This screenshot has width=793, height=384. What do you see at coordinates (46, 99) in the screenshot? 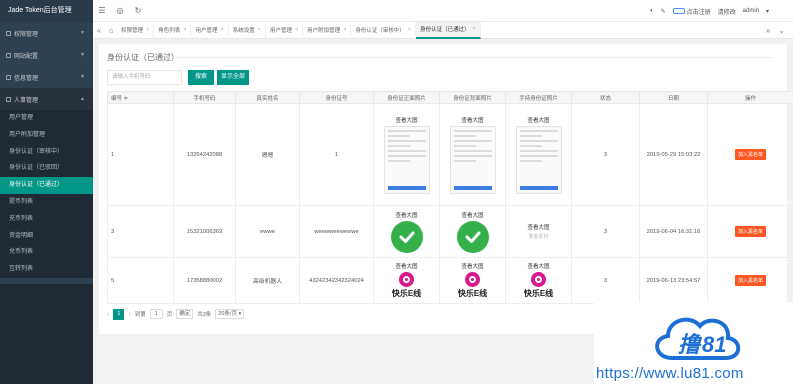
I see `sidebar-group-hr: 人事管理 ▲` at bounding box center [46, 99].